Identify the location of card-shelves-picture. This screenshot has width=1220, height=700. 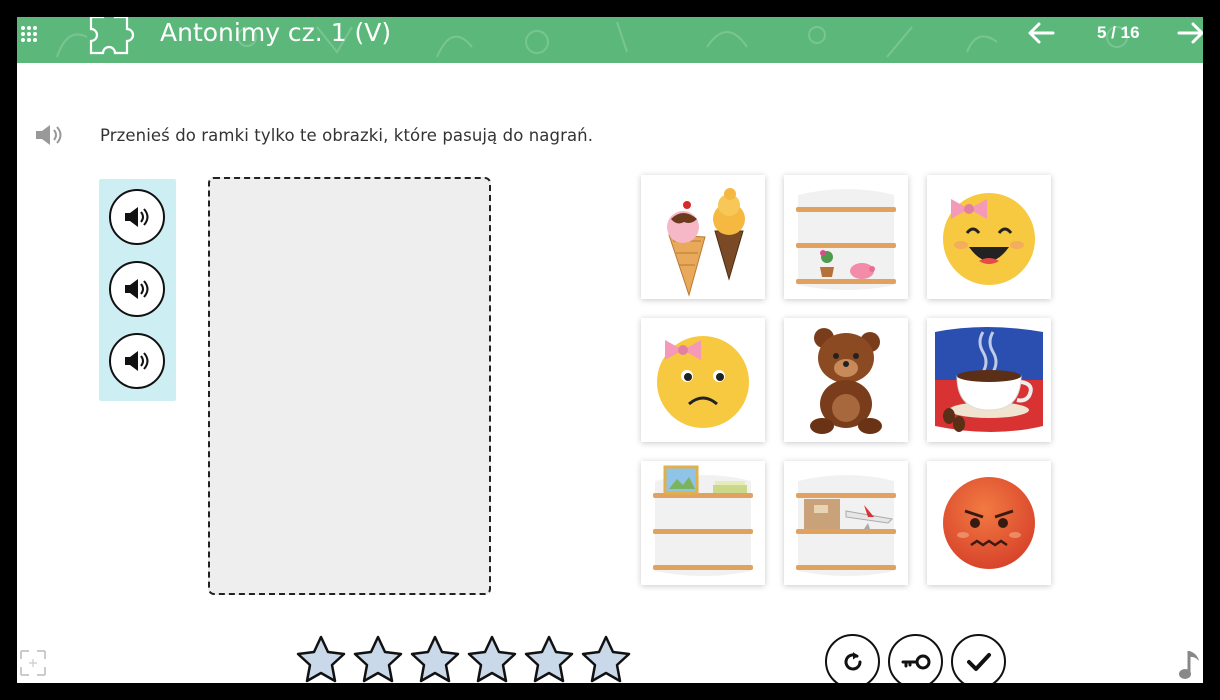
(703, 523).